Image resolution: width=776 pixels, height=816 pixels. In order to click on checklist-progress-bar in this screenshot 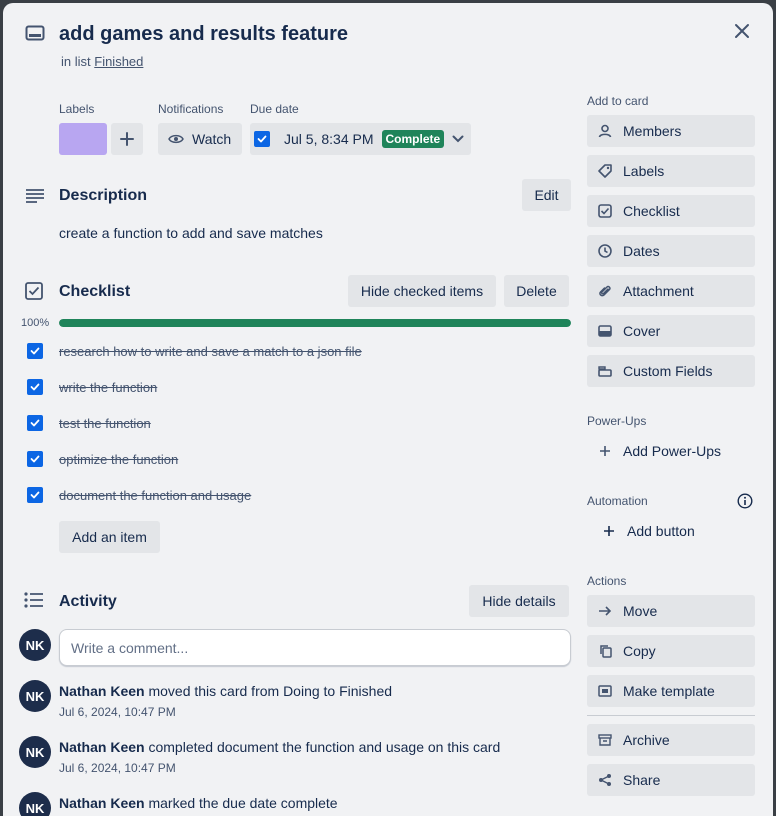, I will do `click(315, 323)`.